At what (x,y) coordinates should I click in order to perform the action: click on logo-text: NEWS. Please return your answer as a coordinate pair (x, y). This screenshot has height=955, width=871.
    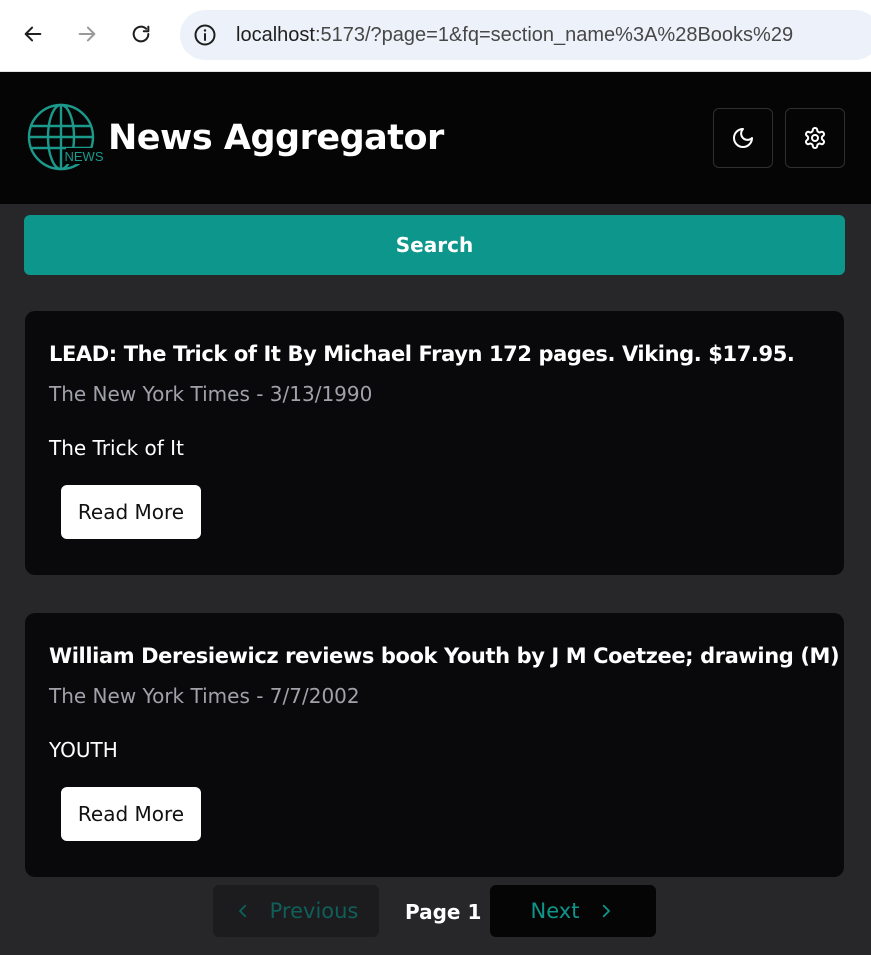
    Looking at the image, I should click on (84, 156).